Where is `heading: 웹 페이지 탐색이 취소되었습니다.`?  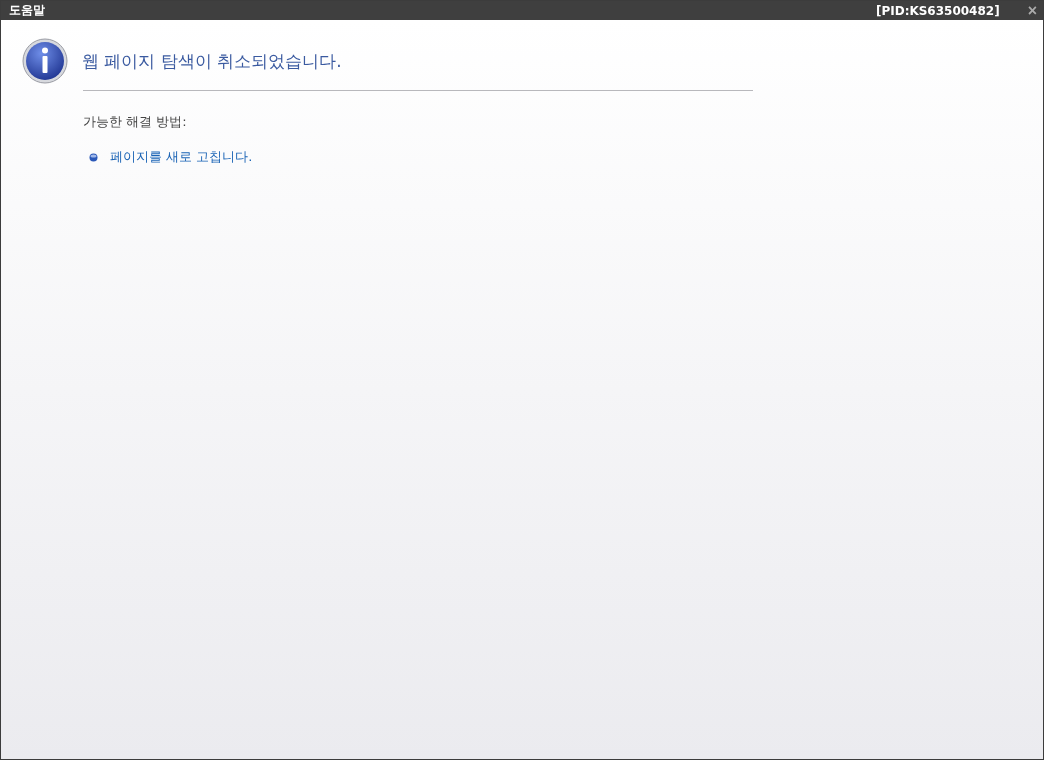
heading: 웹 페이지 탐색이 취소되었습니다. is located at coordinates (212, 61).